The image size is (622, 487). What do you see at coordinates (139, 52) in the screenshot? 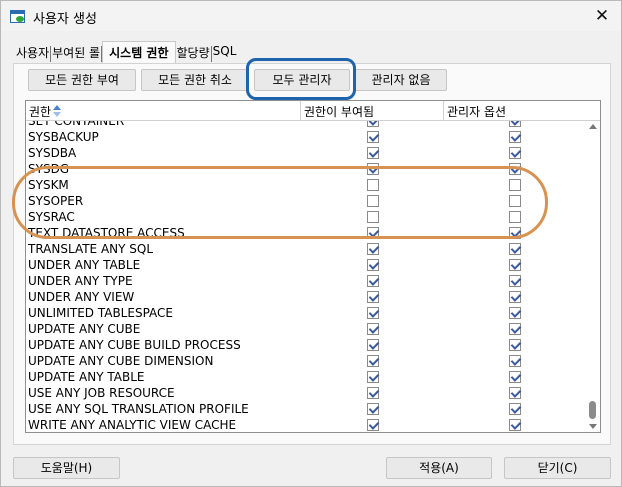
I see `tab-system-privileges: 시스템 권한` at bounding box center [139, 52].